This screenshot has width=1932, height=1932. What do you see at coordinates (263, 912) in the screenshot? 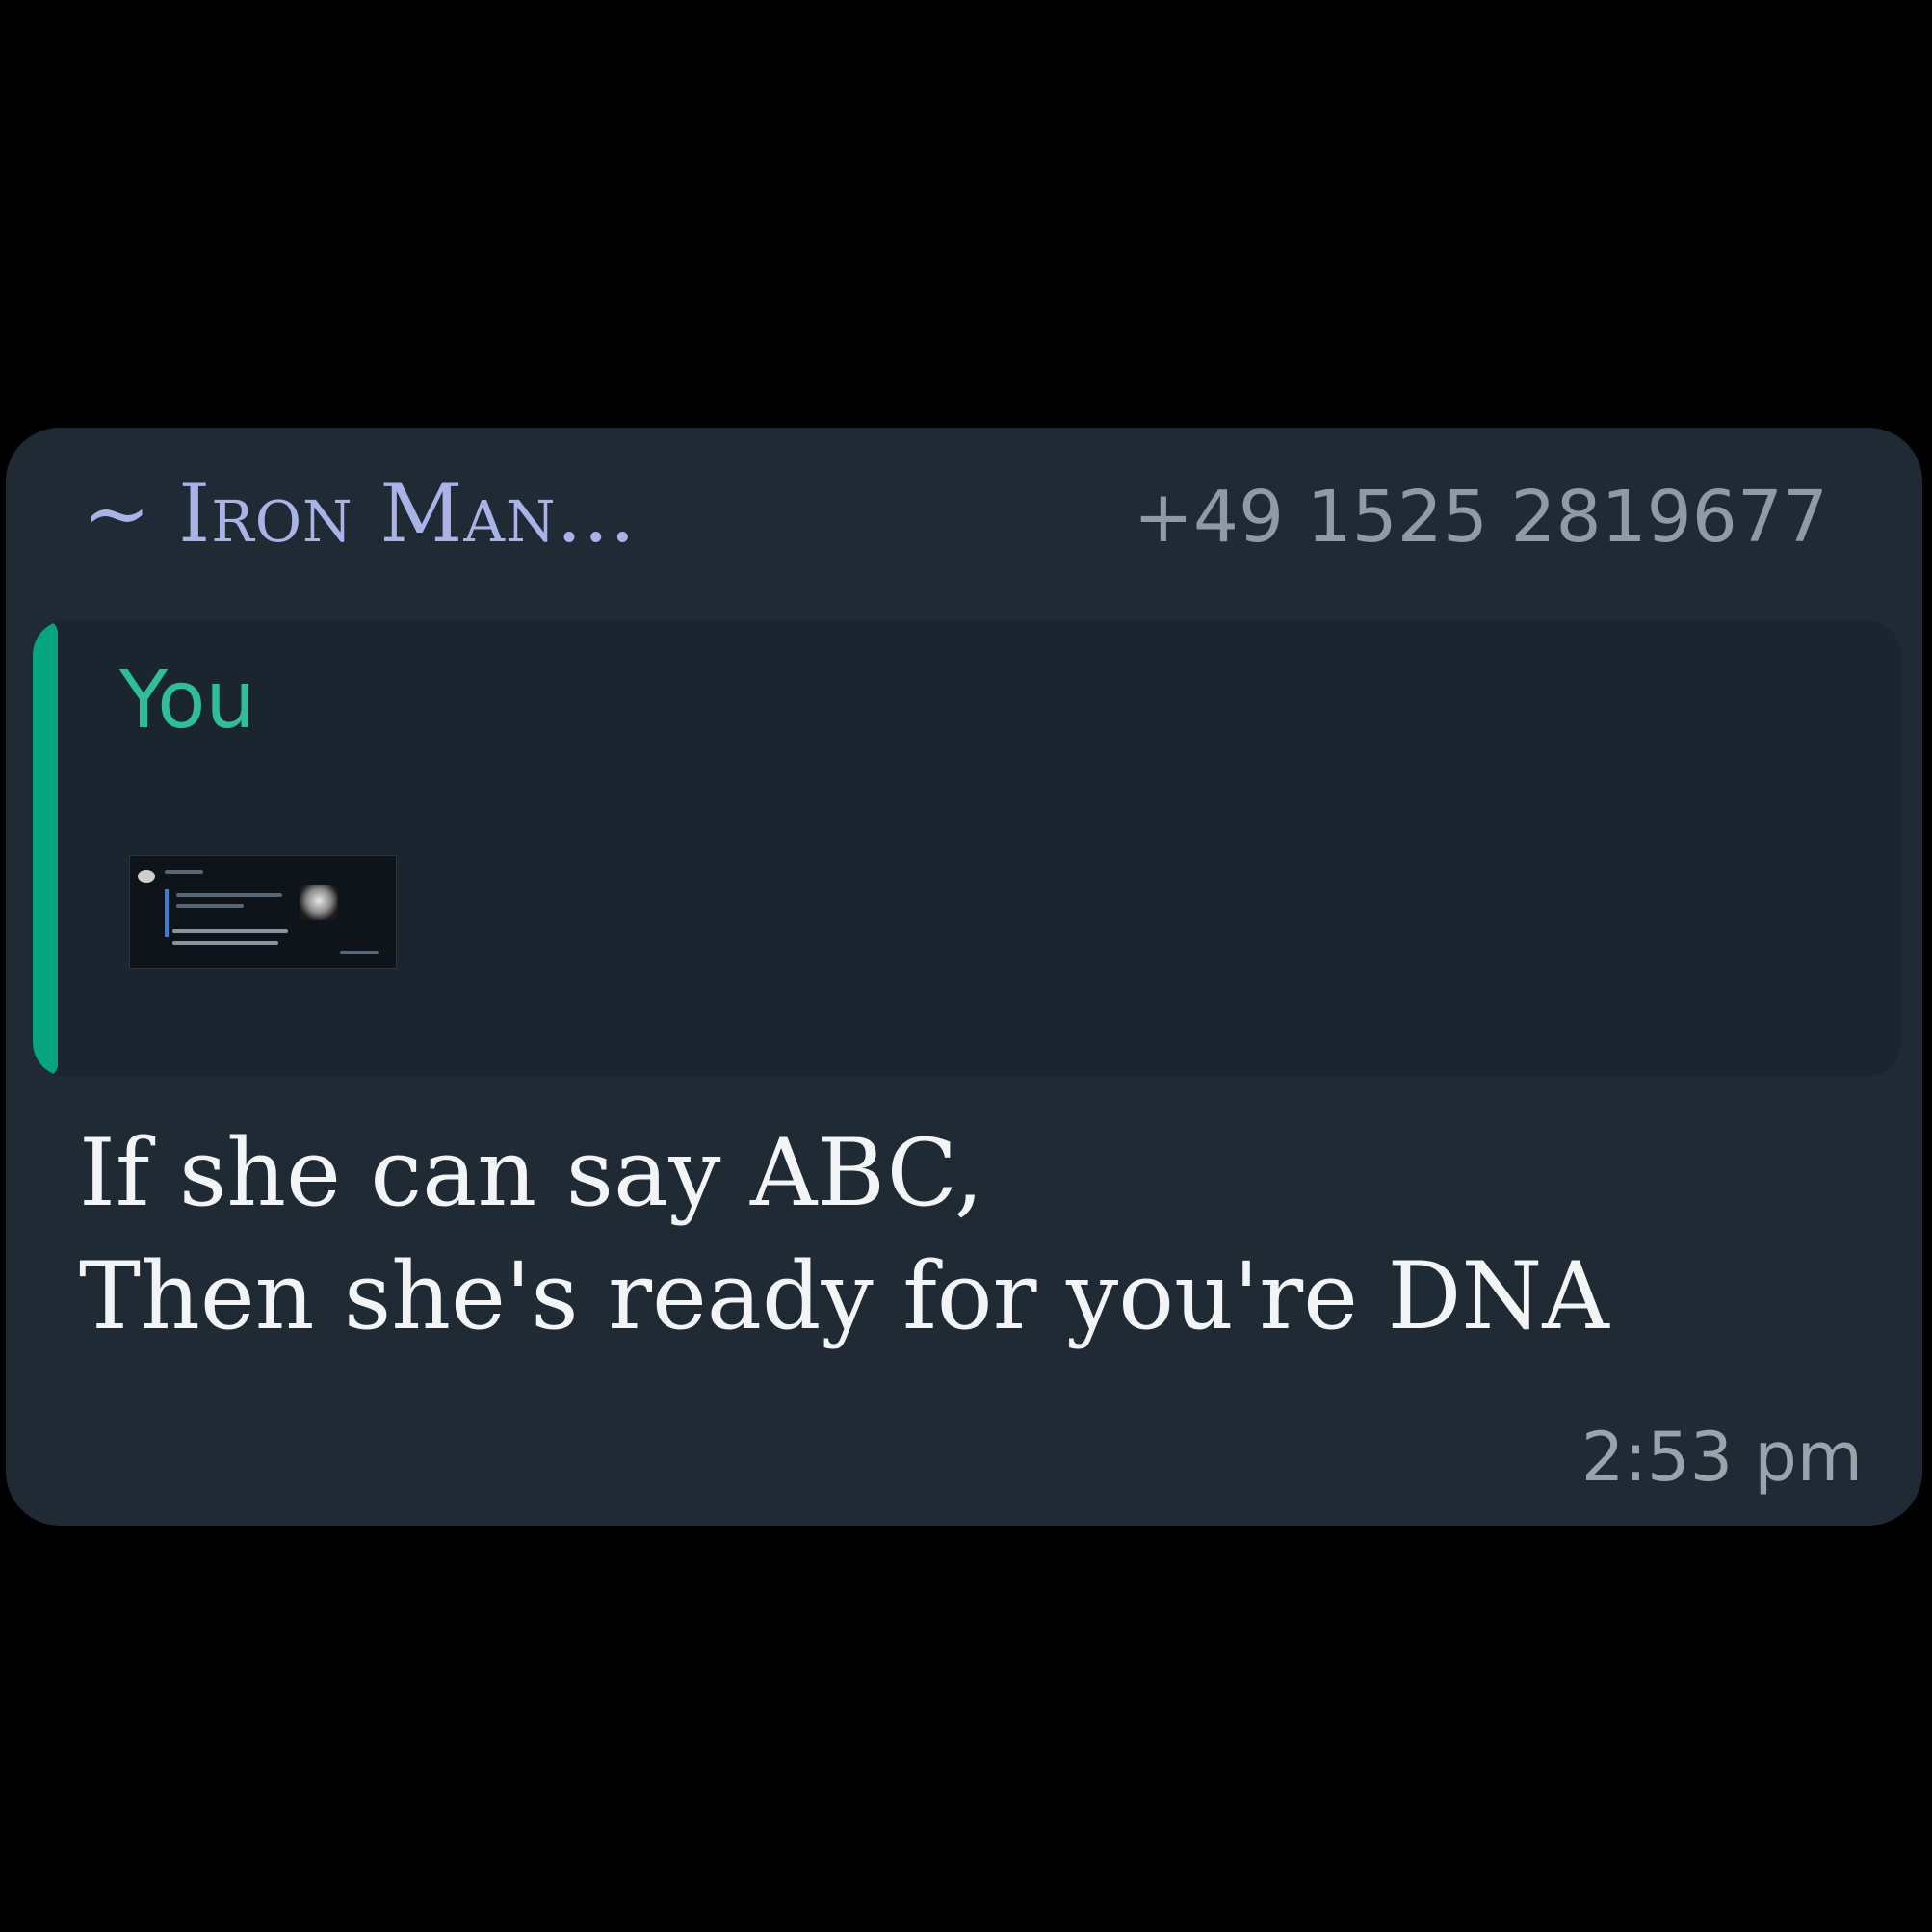
I see `image-thumbnail-icon` at bounding box center [263, 912].